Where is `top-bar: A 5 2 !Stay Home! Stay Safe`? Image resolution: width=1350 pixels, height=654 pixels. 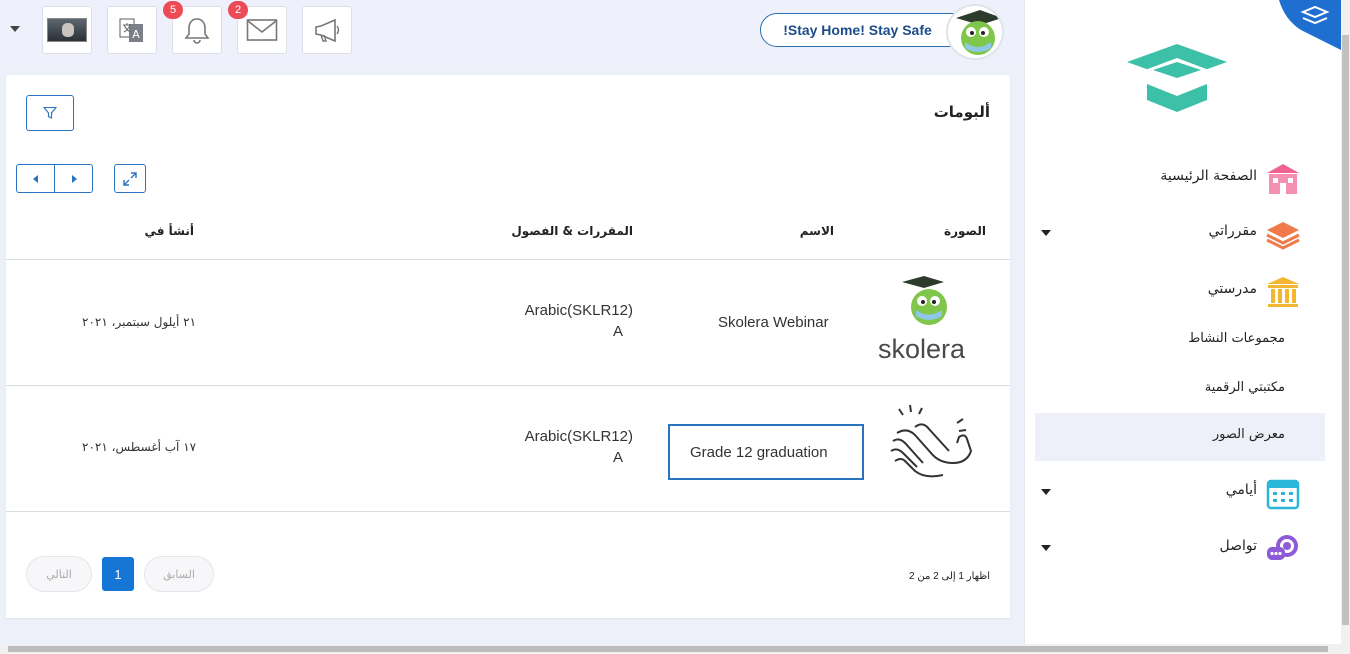 top-bar: A 5 2 !Stay Home! Stay Safe is located at coordinates (512, 31).